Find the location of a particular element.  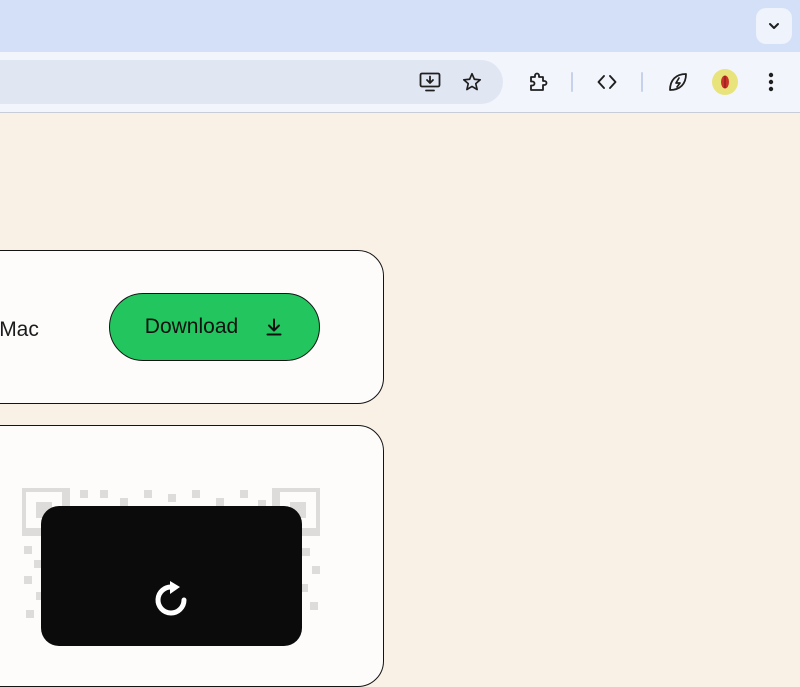

profile-avatar is located at coordinates (725, 82).